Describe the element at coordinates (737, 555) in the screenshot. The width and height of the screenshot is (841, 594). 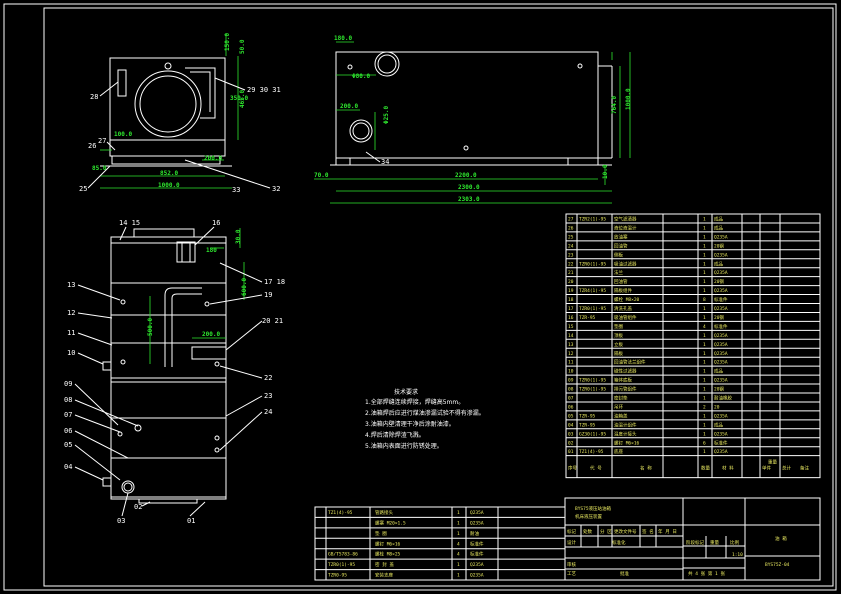
I see `scale: 1:10` at that location.